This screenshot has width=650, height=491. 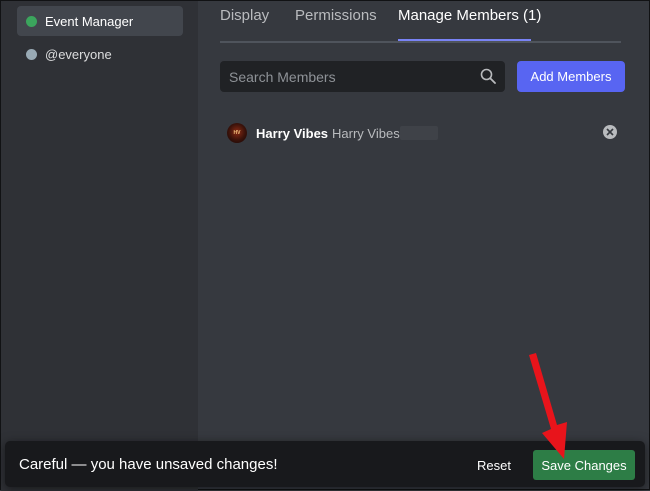 I want to click on search-icon, so click(x=488, y=76).